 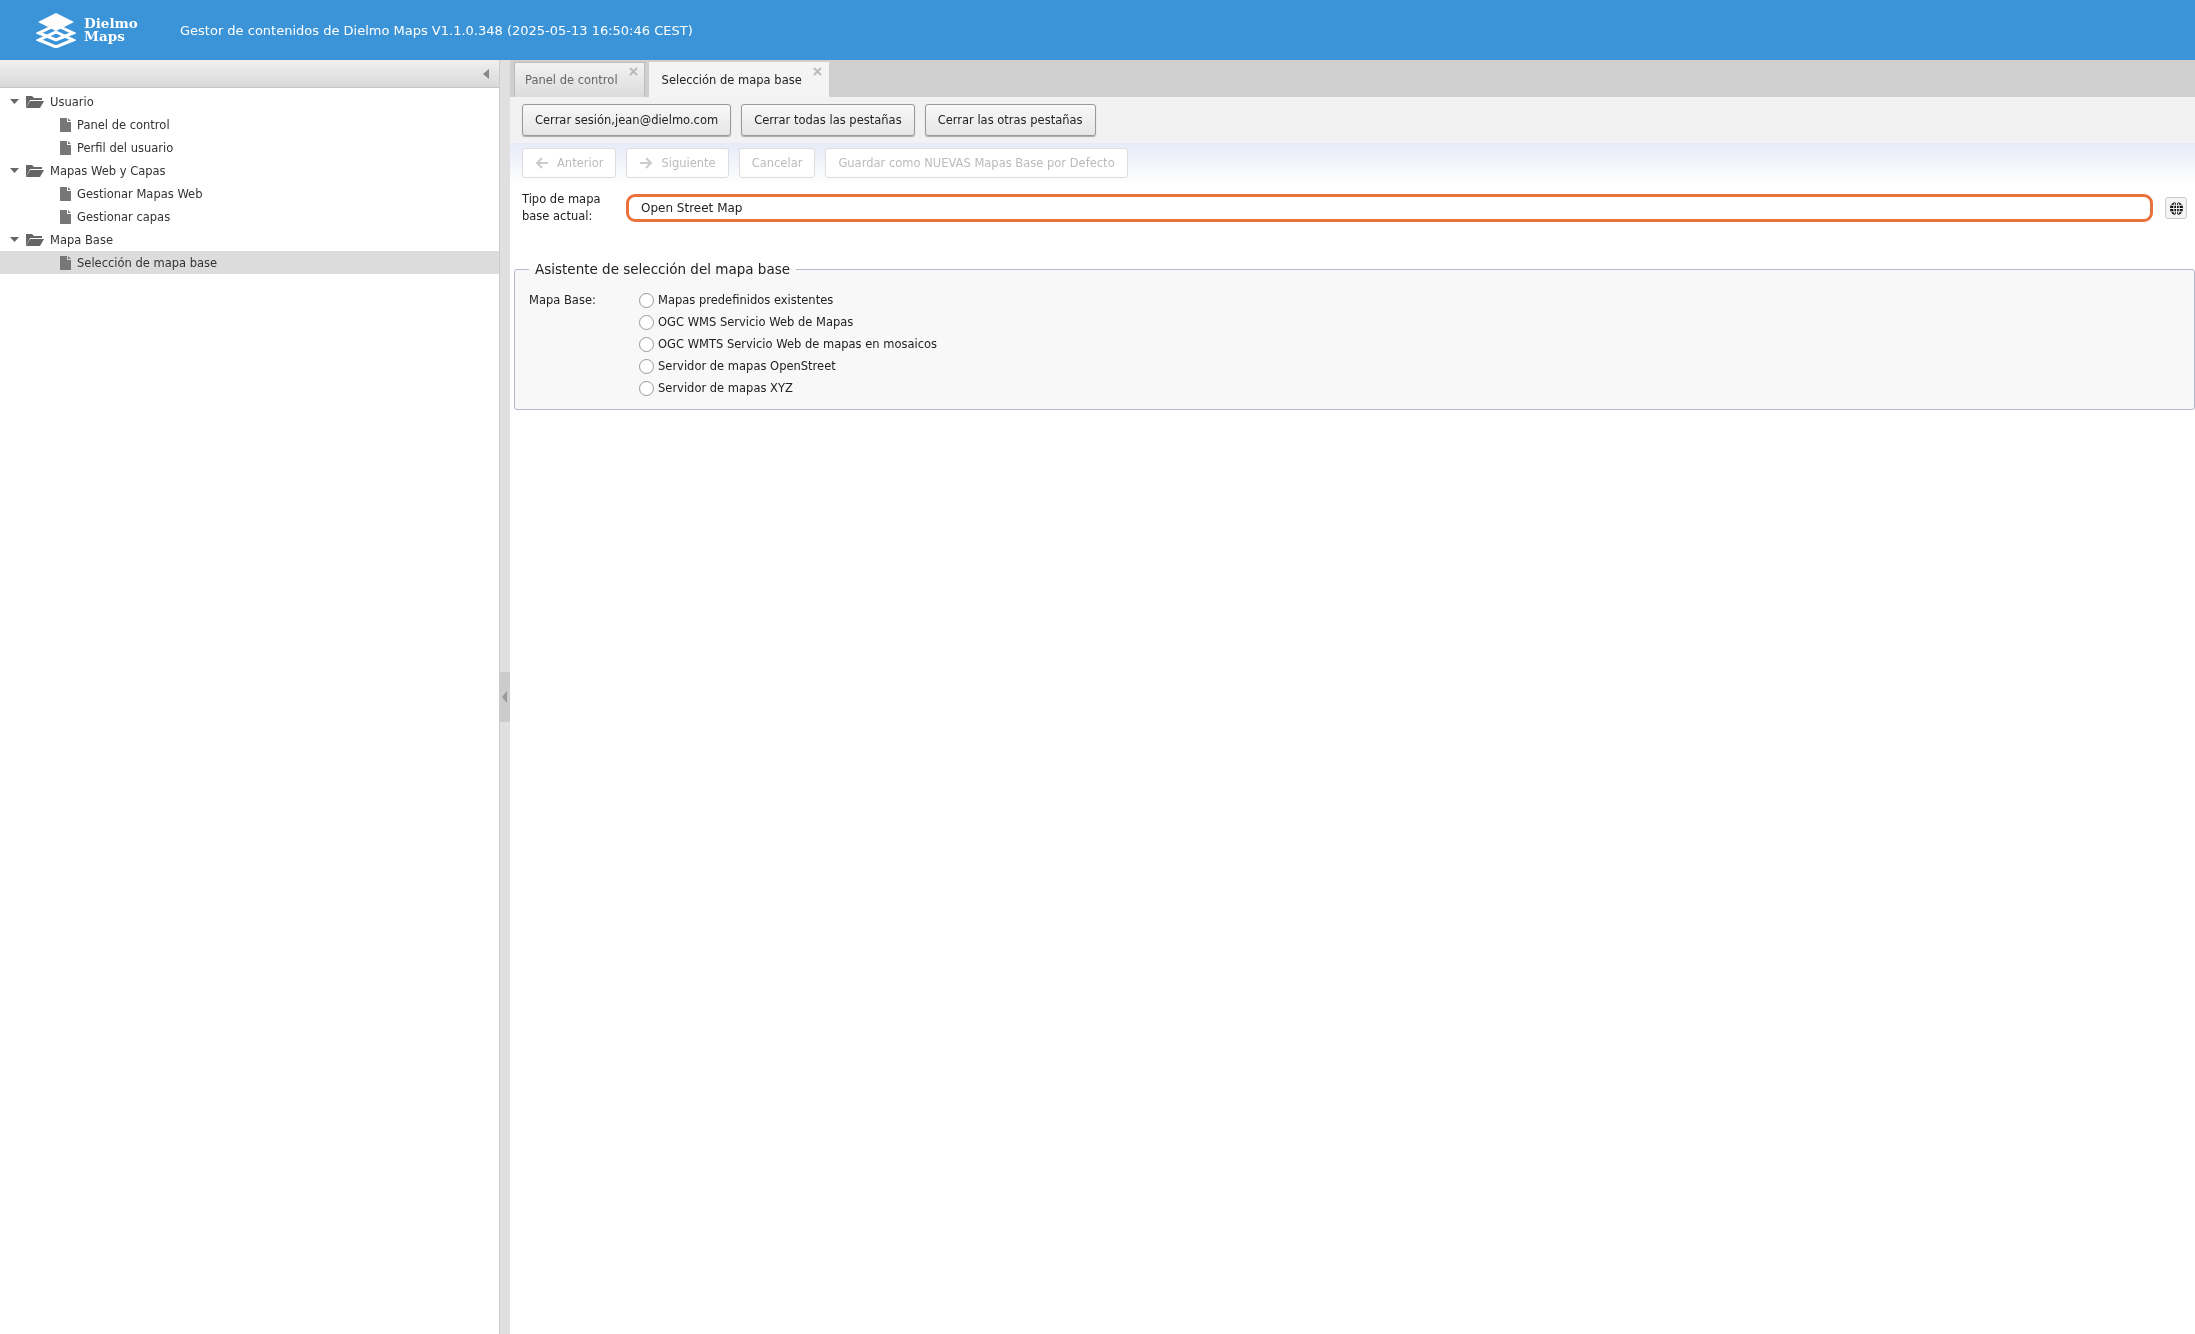 I want to click on input-field: Open Street Map, so click(x=1389, y=208).